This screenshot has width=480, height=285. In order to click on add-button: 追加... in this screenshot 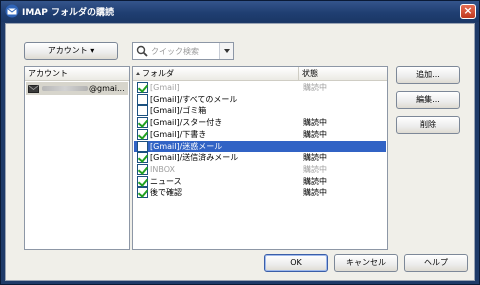, I will do `click(428, 75)`.